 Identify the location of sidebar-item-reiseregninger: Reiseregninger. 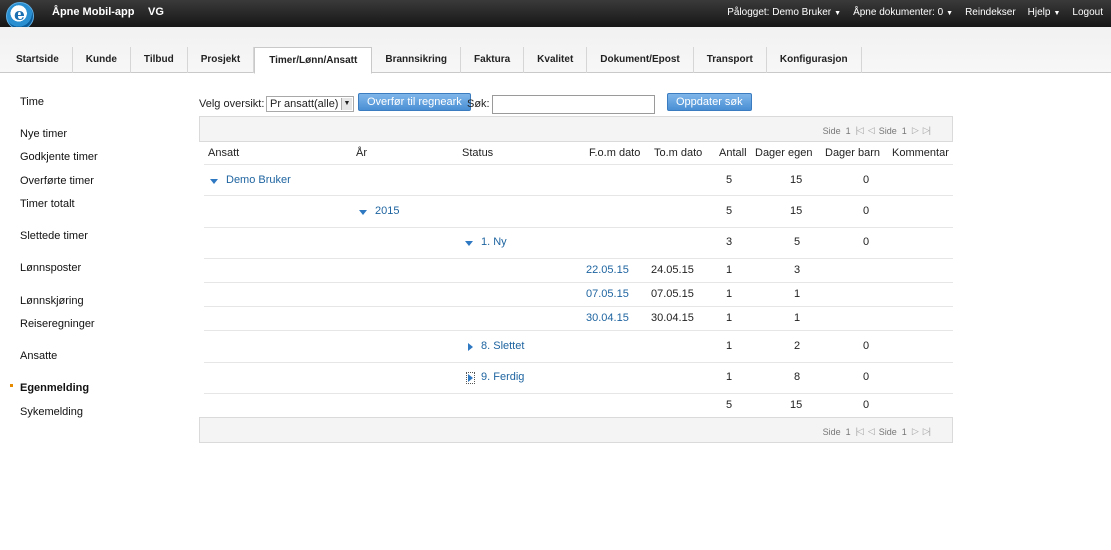
(57, 324).